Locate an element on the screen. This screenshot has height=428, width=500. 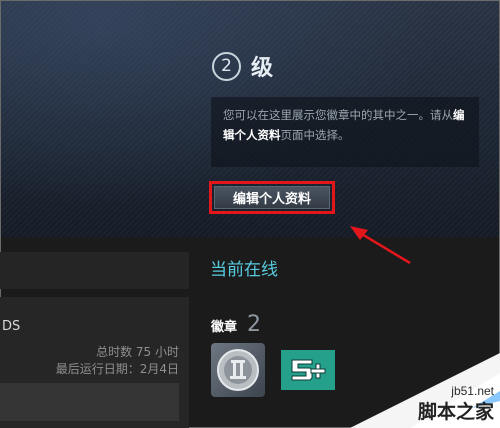
badges-label: 徽章 is located at coordinates (224, 325).